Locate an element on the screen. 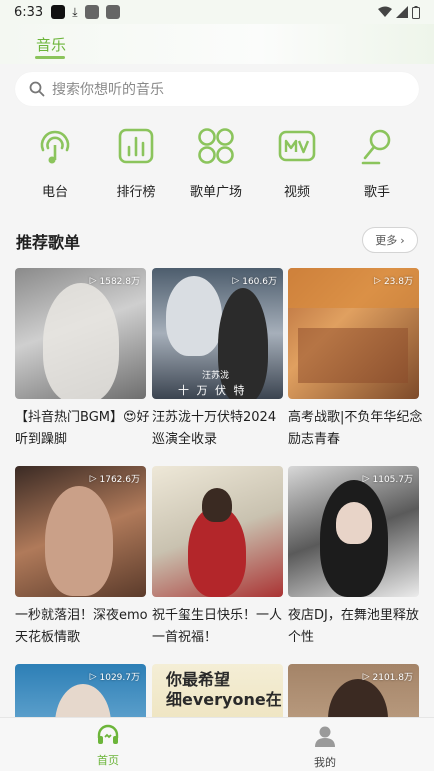 The width and height of the screenshot is (434, 771). category-radio: 电台 is located at coordinates (55, 163).